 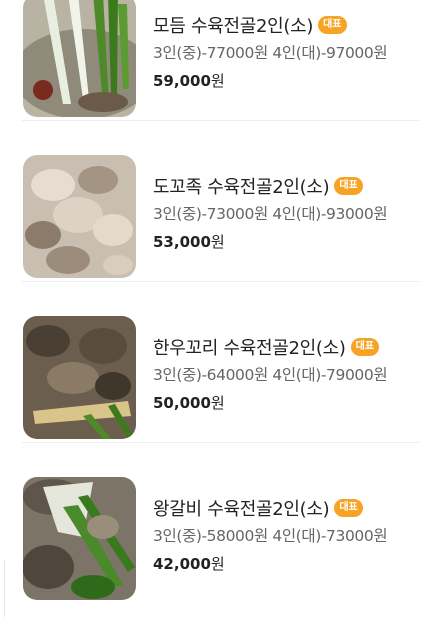 I want to click on menu-price: 59,000원, so click(x=283, y=80).